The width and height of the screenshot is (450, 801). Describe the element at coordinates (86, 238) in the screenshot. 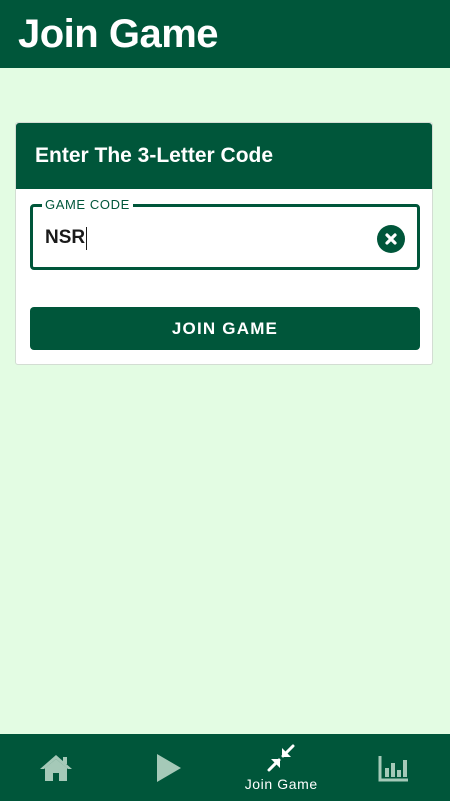

I see `text-caret` at that location.